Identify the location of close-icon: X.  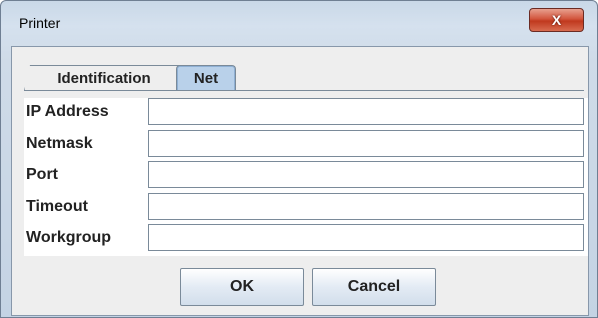
(556, 20).